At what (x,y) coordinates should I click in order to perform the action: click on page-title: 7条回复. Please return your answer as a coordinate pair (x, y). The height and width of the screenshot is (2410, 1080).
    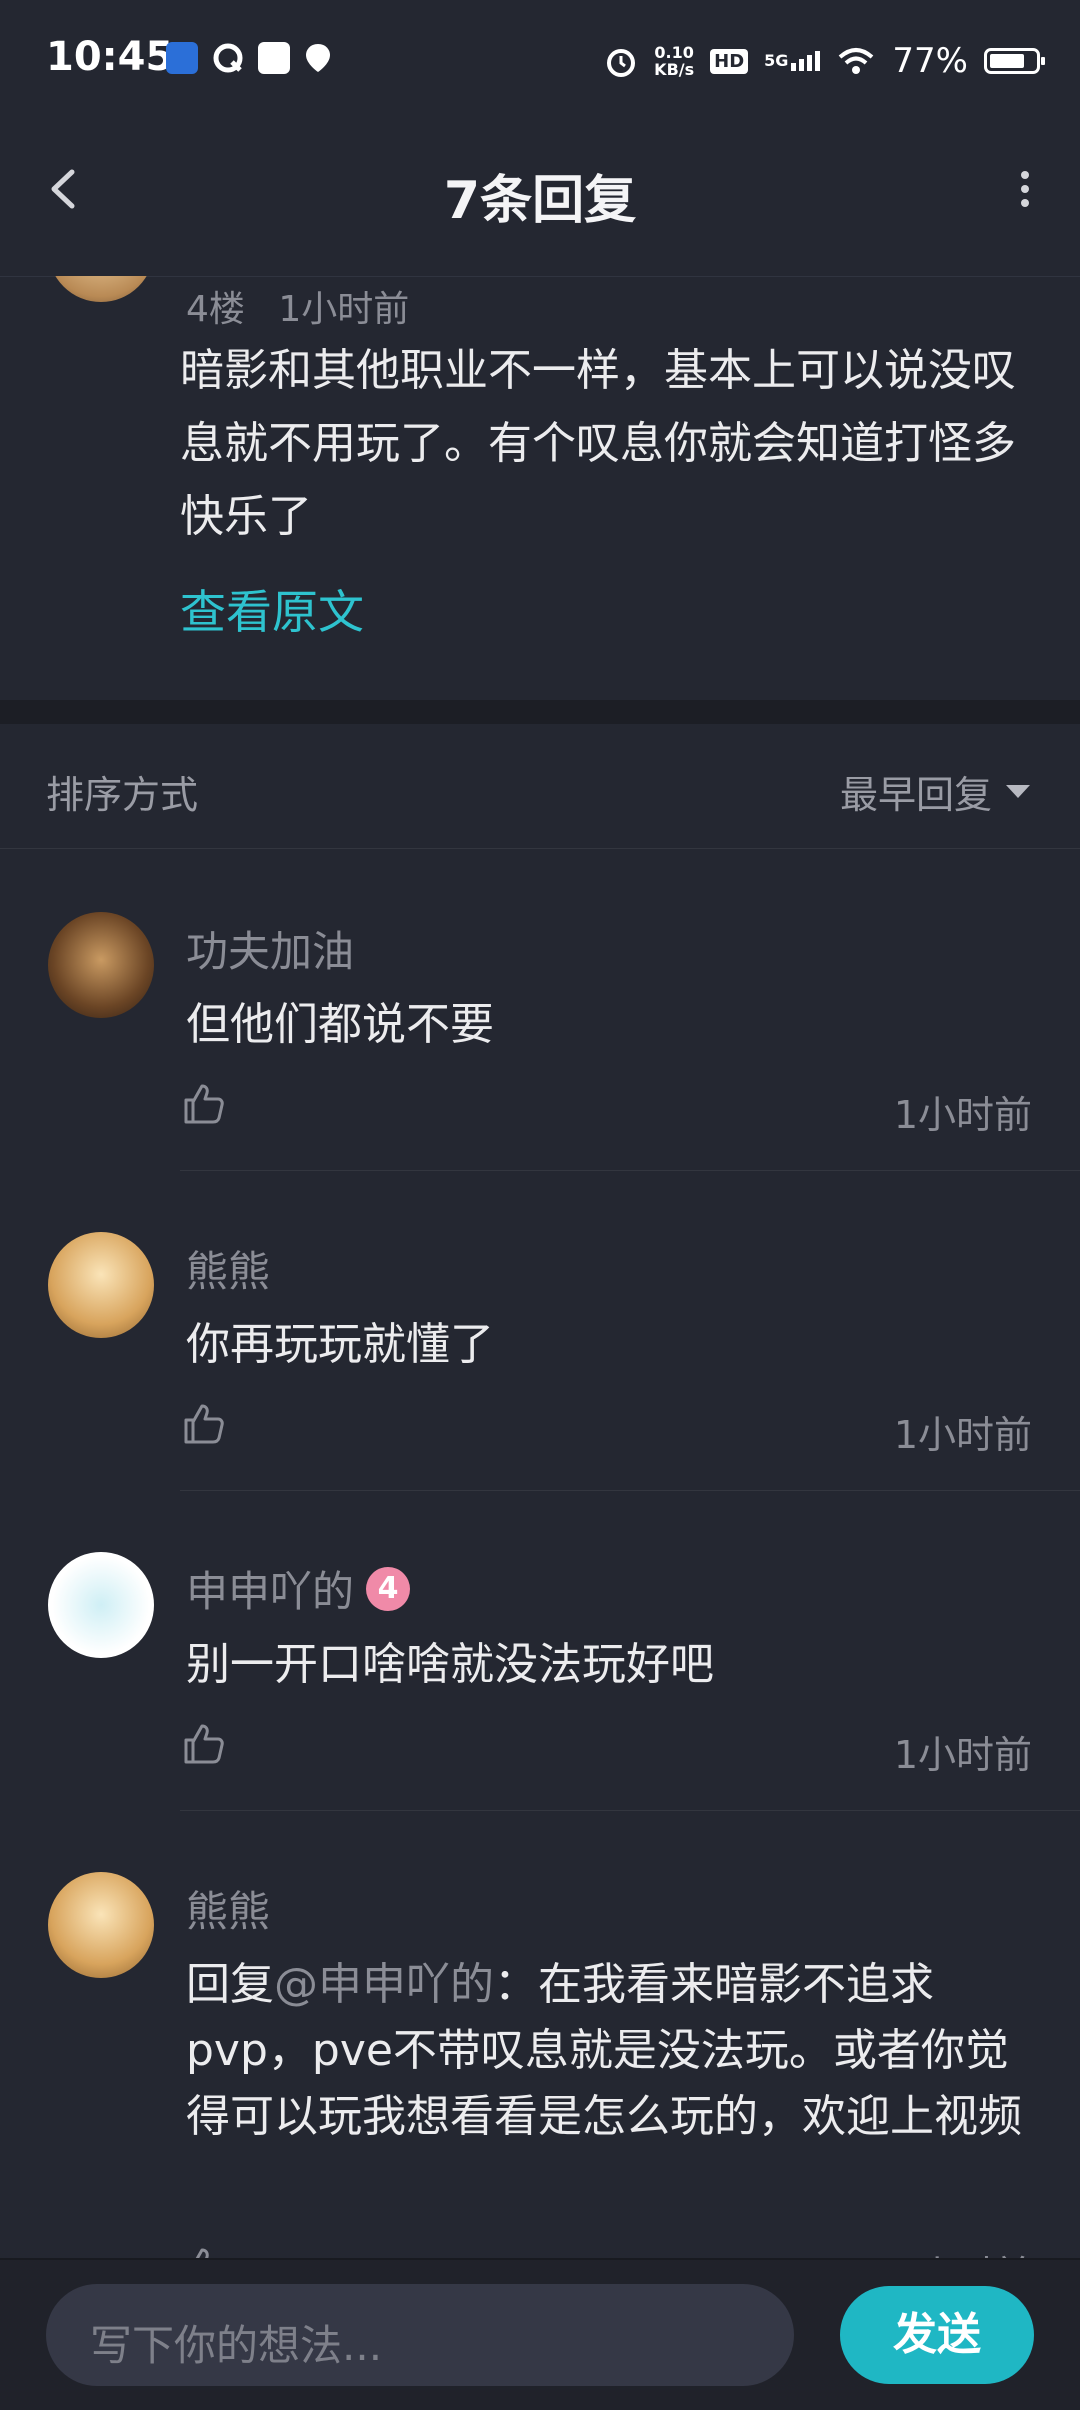
    Looking at the image, I should click on (540, 201).